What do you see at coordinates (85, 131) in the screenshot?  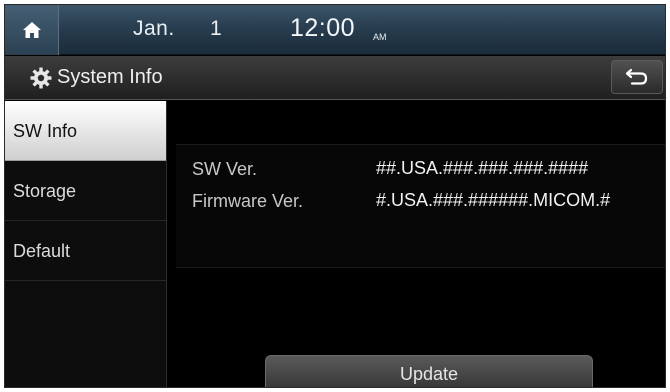 I see `sidebar-item-sw-info: SW Info` at bounding box center [85, 131].